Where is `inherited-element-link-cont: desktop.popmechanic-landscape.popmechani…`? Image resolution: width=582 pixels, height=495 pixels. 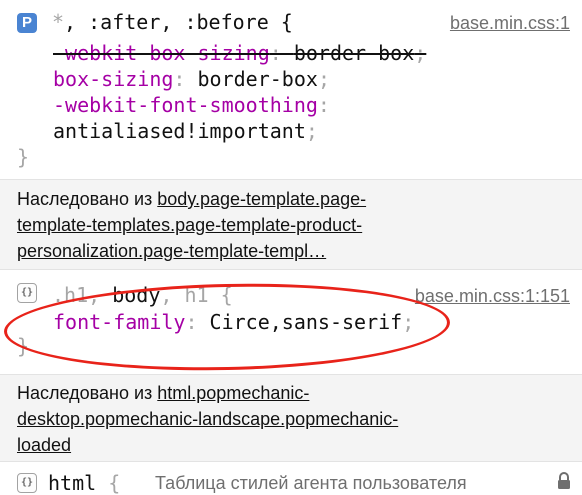
inherited-element-link-cont: desktop.popmechanic-landscape.popmechani… is located at coordinates (207, 419).